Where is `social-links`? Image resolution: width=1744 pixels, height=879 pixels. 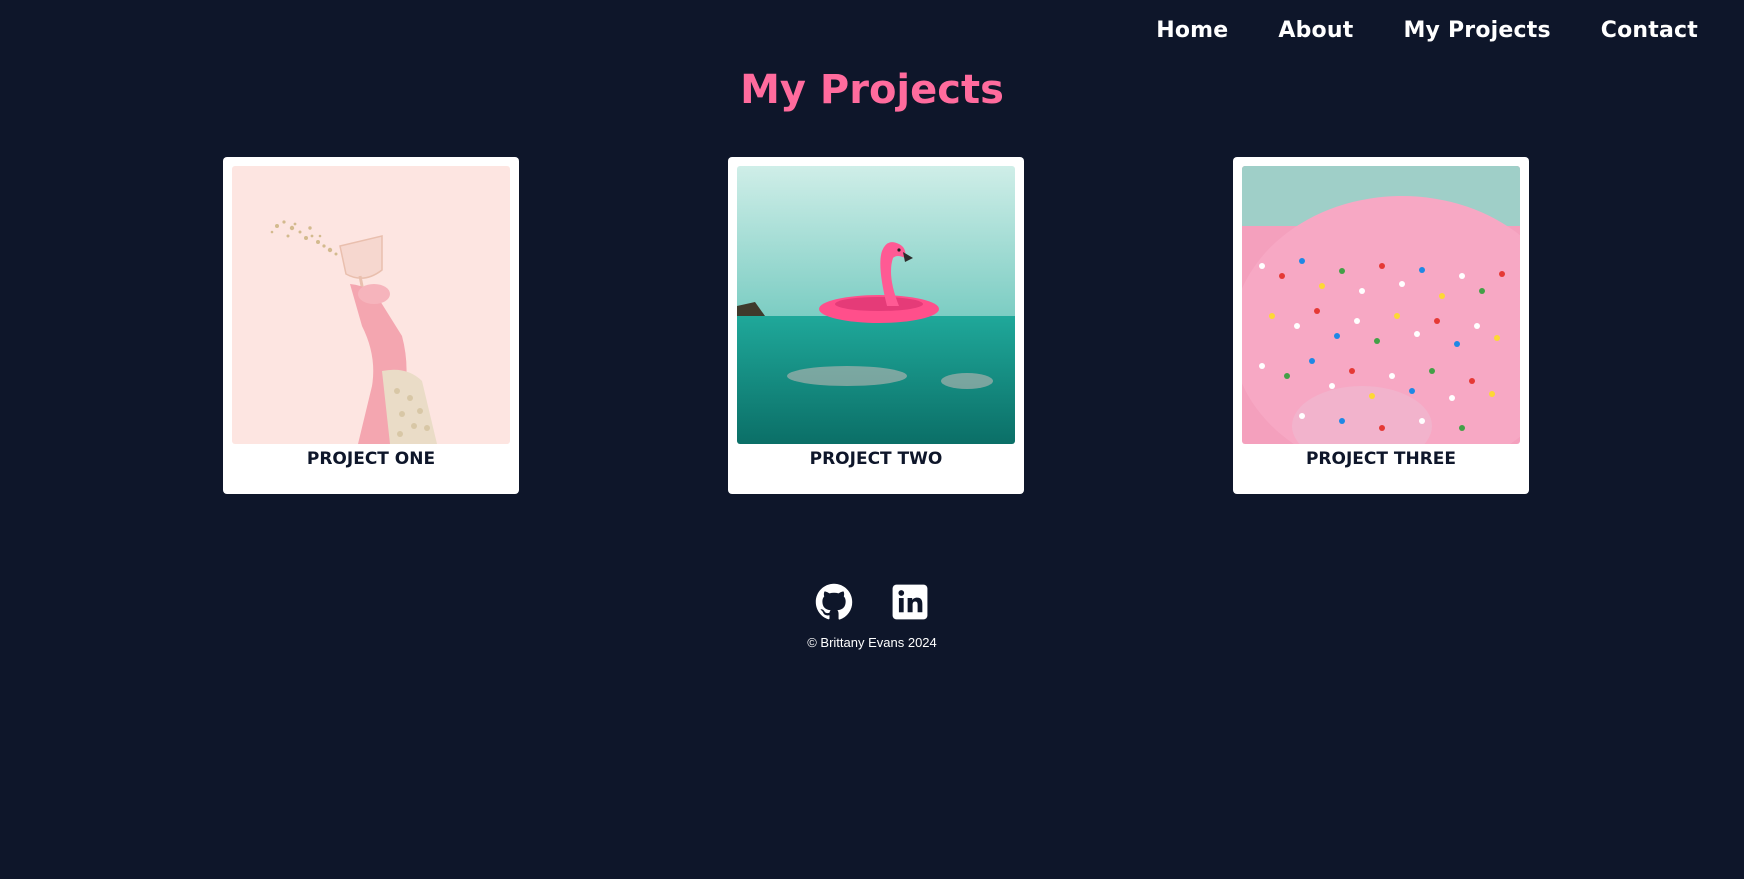
social-links is located at coordinates (872, 602).